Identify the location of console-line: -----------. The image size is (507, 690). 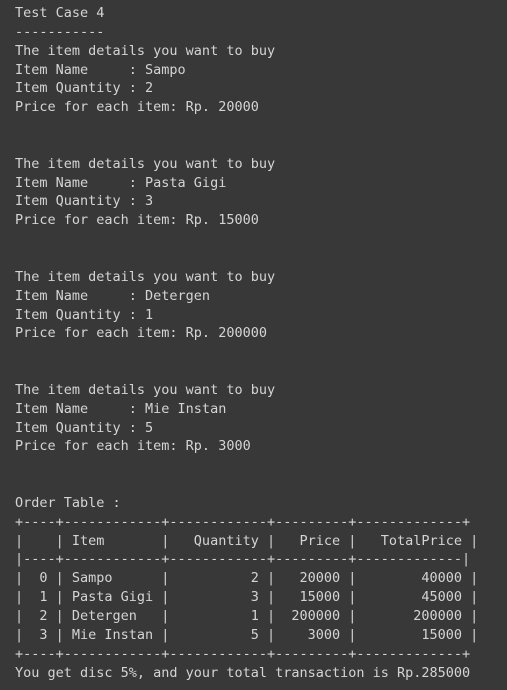
(60, 31).